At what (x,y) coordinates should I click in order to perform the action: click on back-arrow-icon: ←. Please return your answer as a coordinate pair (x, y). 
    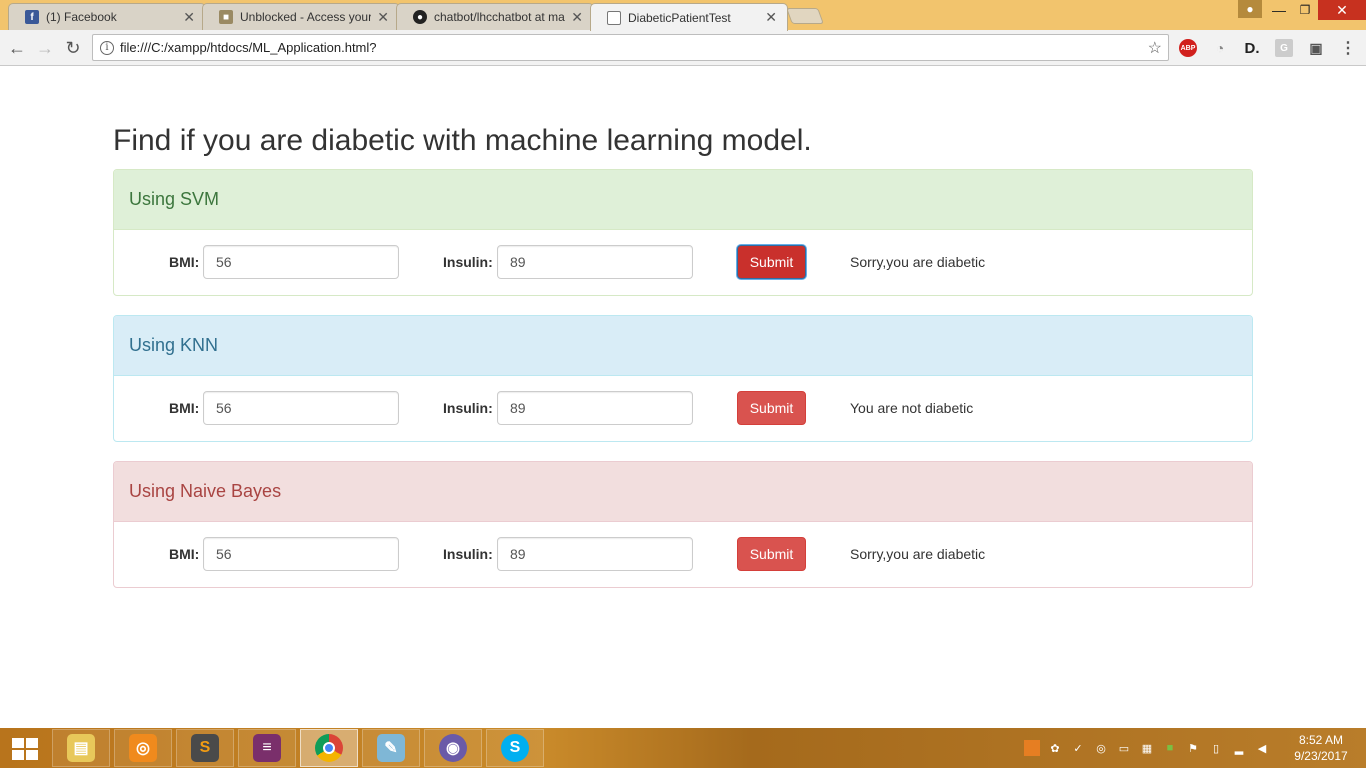
    Looking at the image, I should click on (17, 48).